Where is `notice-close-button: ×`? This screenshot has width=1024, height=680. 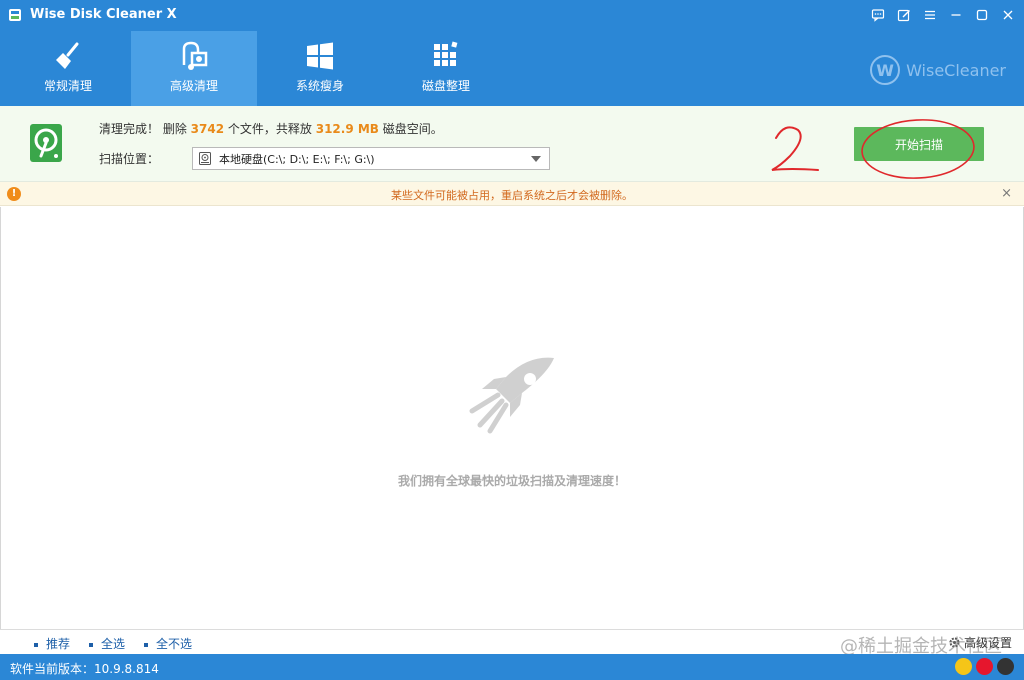
notice-close-button: × is located at coordinates (1006, 193).